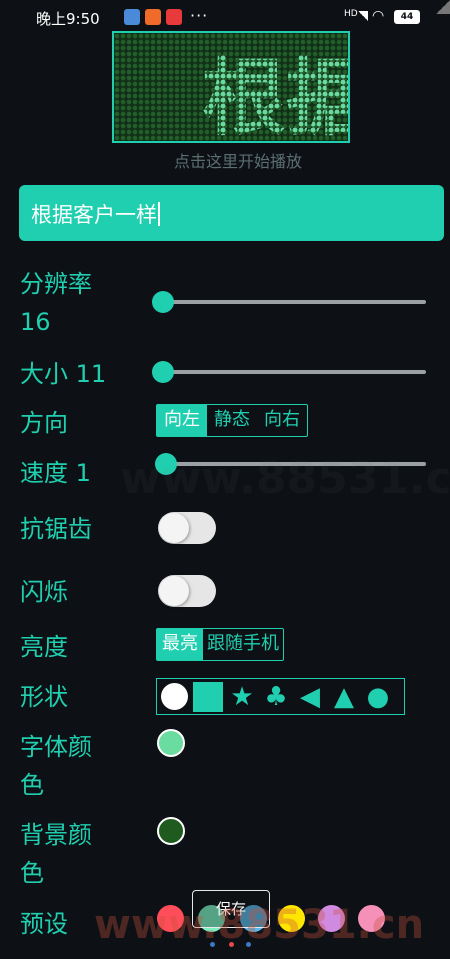 The width and height of the screenshot is (450, 959). I want to click on font-color-label: 字体颜, so click(56, 747).